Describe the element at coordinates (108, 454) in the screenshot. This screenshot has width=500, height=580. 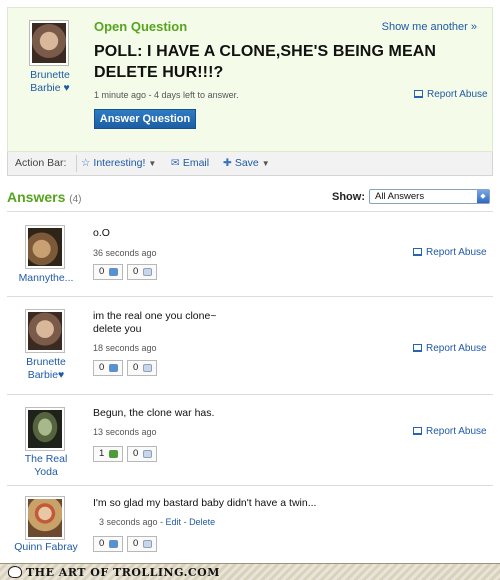
I see `thumbs-up-button: 1` at that location.